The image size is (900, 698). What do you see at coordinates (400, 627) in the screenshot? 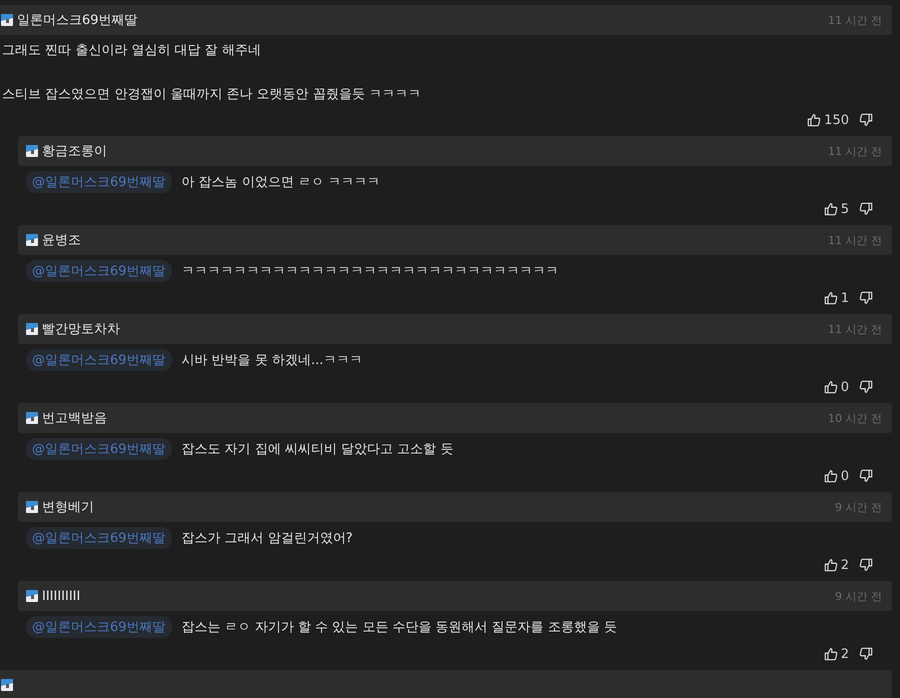
I see `reply-text: 잡스는 ㄹㅇ 자기가 할 수 있는 모든 수단을 동원해서 질문자를 조롱했을 듯` at bounding box center [400, 627].